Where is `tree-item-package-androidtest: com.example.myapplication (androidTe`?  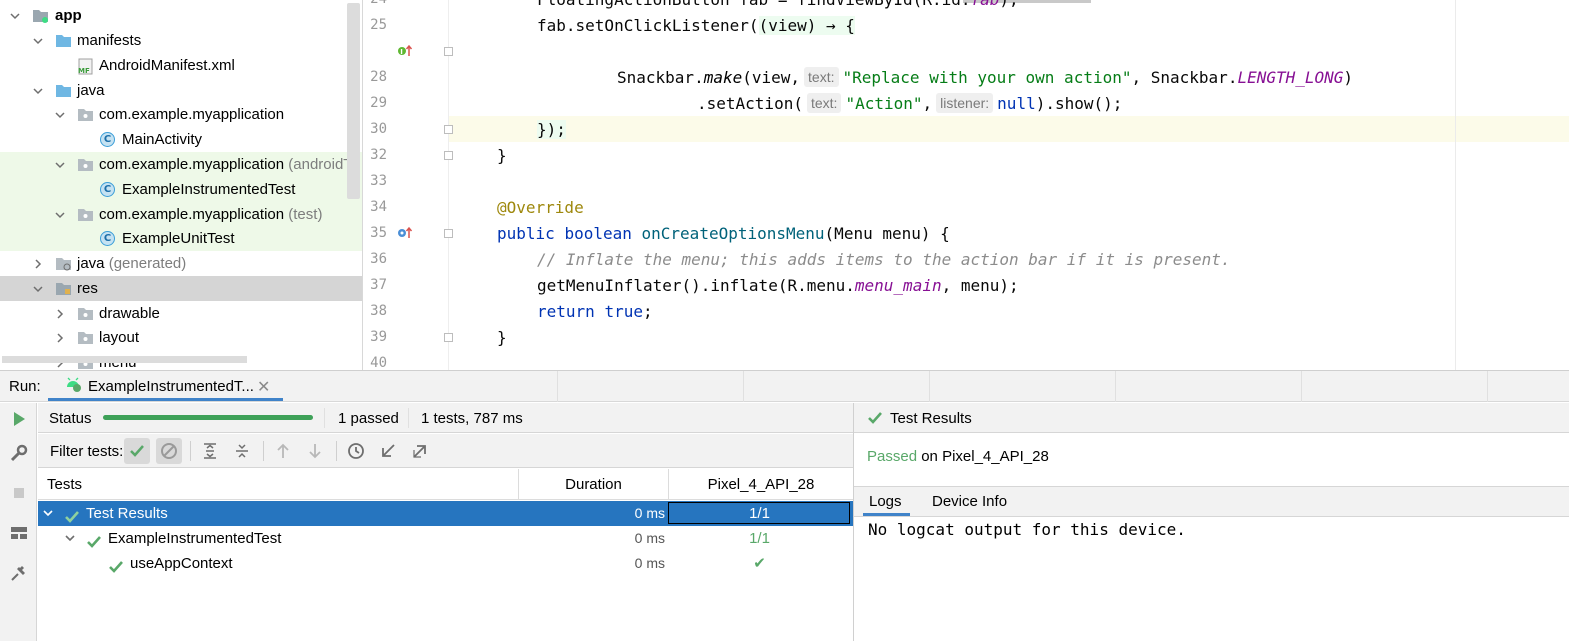
tree-item-package-androidtest: com.example.myapplication (androidTe is located at coordinates (181, 164).